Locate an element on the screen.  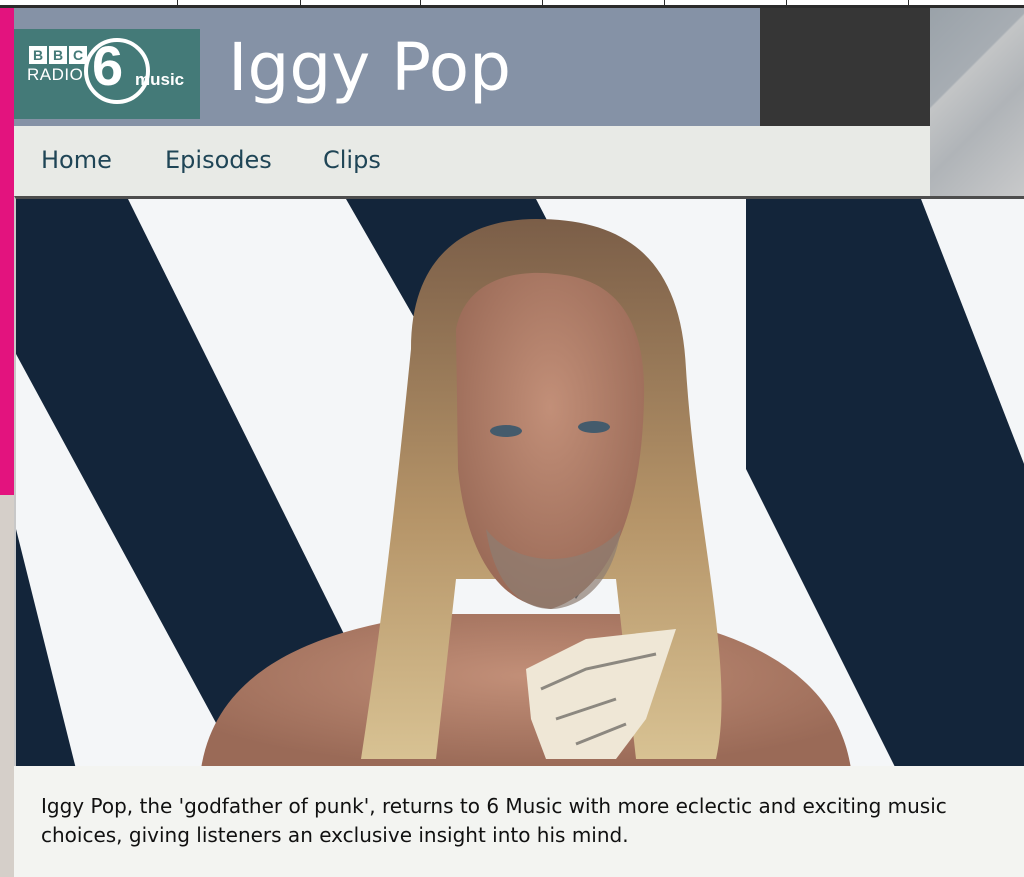
bbc-radio-6-music-logo: B B C RADIO 6 music is located at coordinates (107, 74).